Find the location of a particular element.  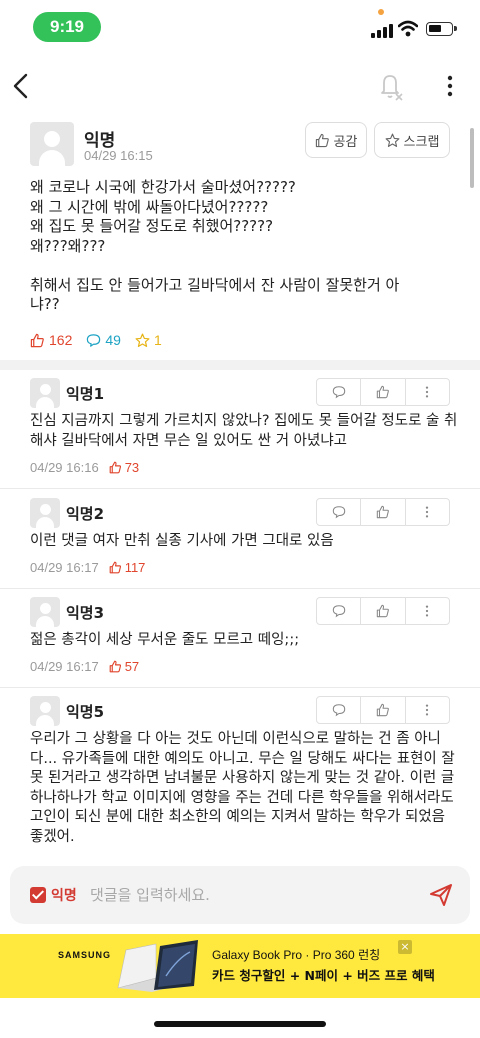

top-navigation is located at coordinates (240, 86).